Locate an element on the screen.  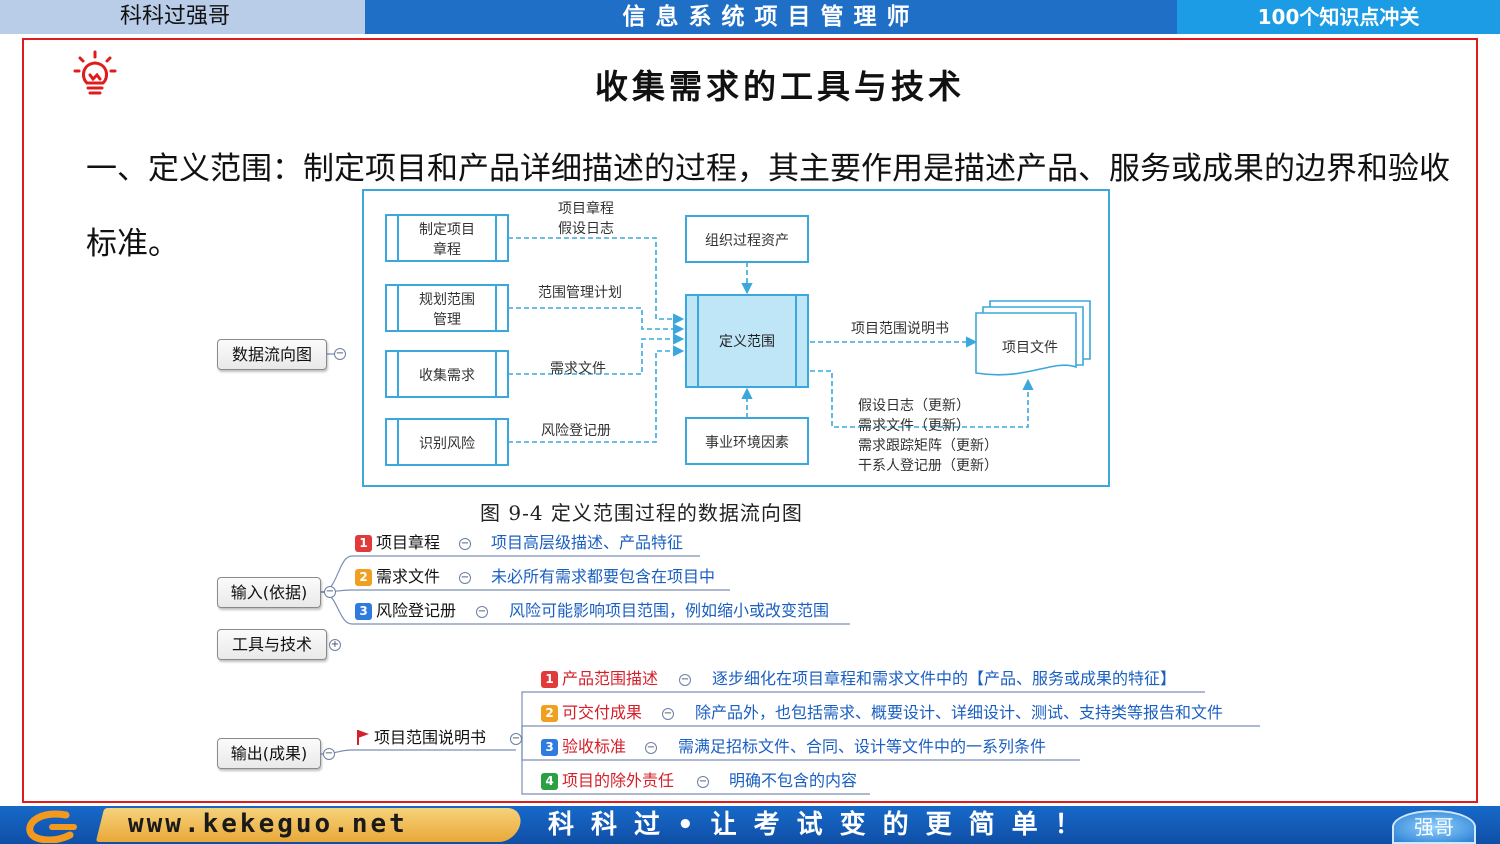
output-item-3: 3 验收标准 is located at coordinates (583, 747).